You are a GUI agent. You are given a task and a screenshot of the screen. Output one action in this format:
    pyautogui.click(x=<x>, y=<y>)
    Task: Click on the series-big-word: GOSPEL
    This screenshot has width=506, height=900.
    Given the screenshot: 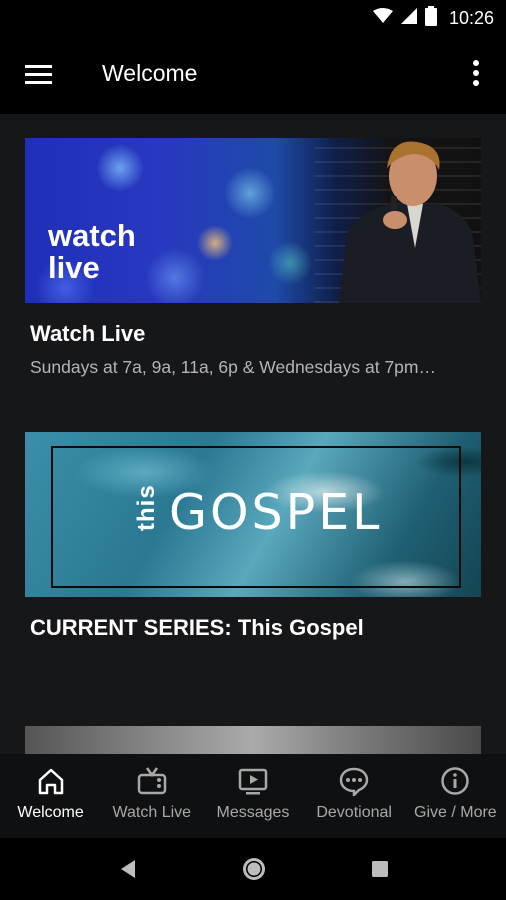 What is the action you would take?
    pyautogui.click(x=276, y=512)
    